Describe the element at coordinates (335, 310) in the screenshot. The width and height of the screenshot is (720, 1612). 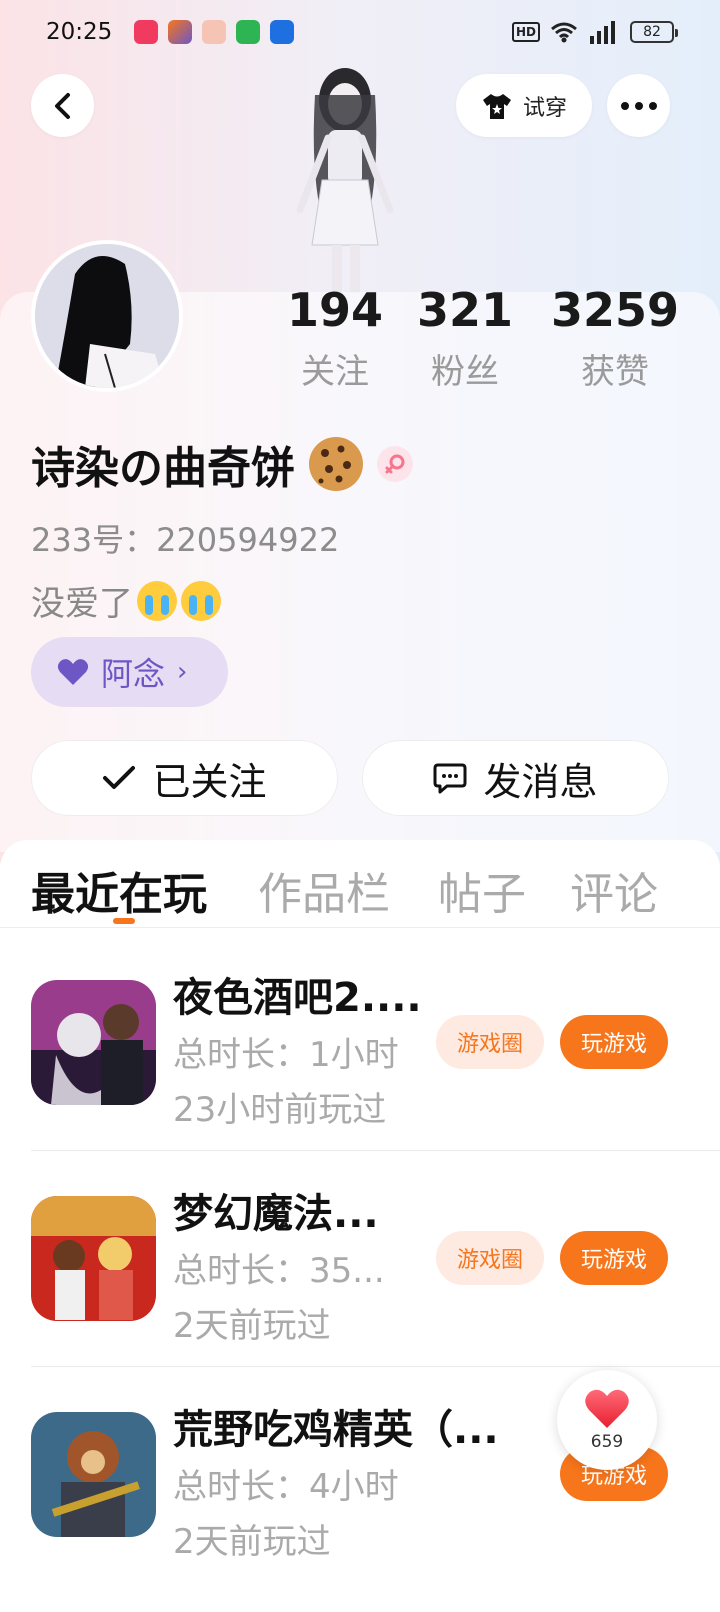
I see `following-count: 194` at that location.